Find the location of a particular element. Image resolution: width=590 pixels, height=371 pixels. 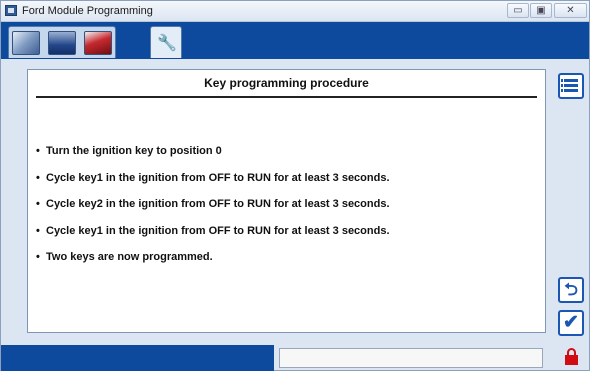

title-divider is located at coordinates (286, 97).